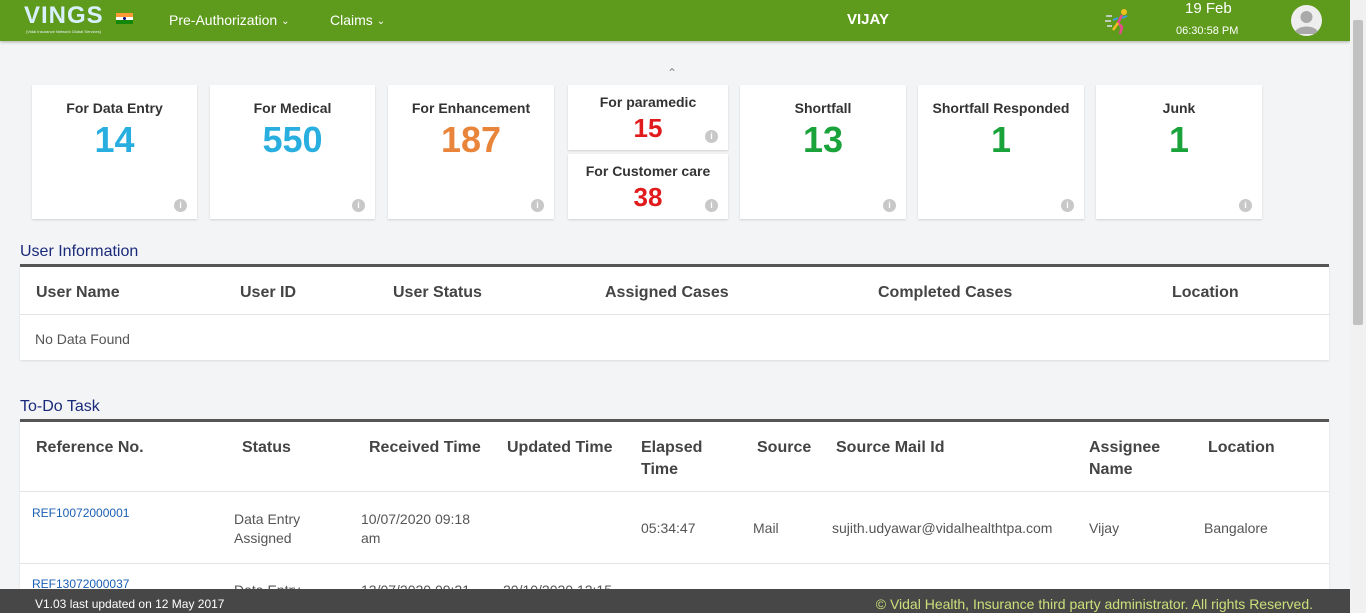 This screenshot has width=1366, height=613. I want to click on card-for-enhancement: For Enhancement 187 i, so click(471, 152).